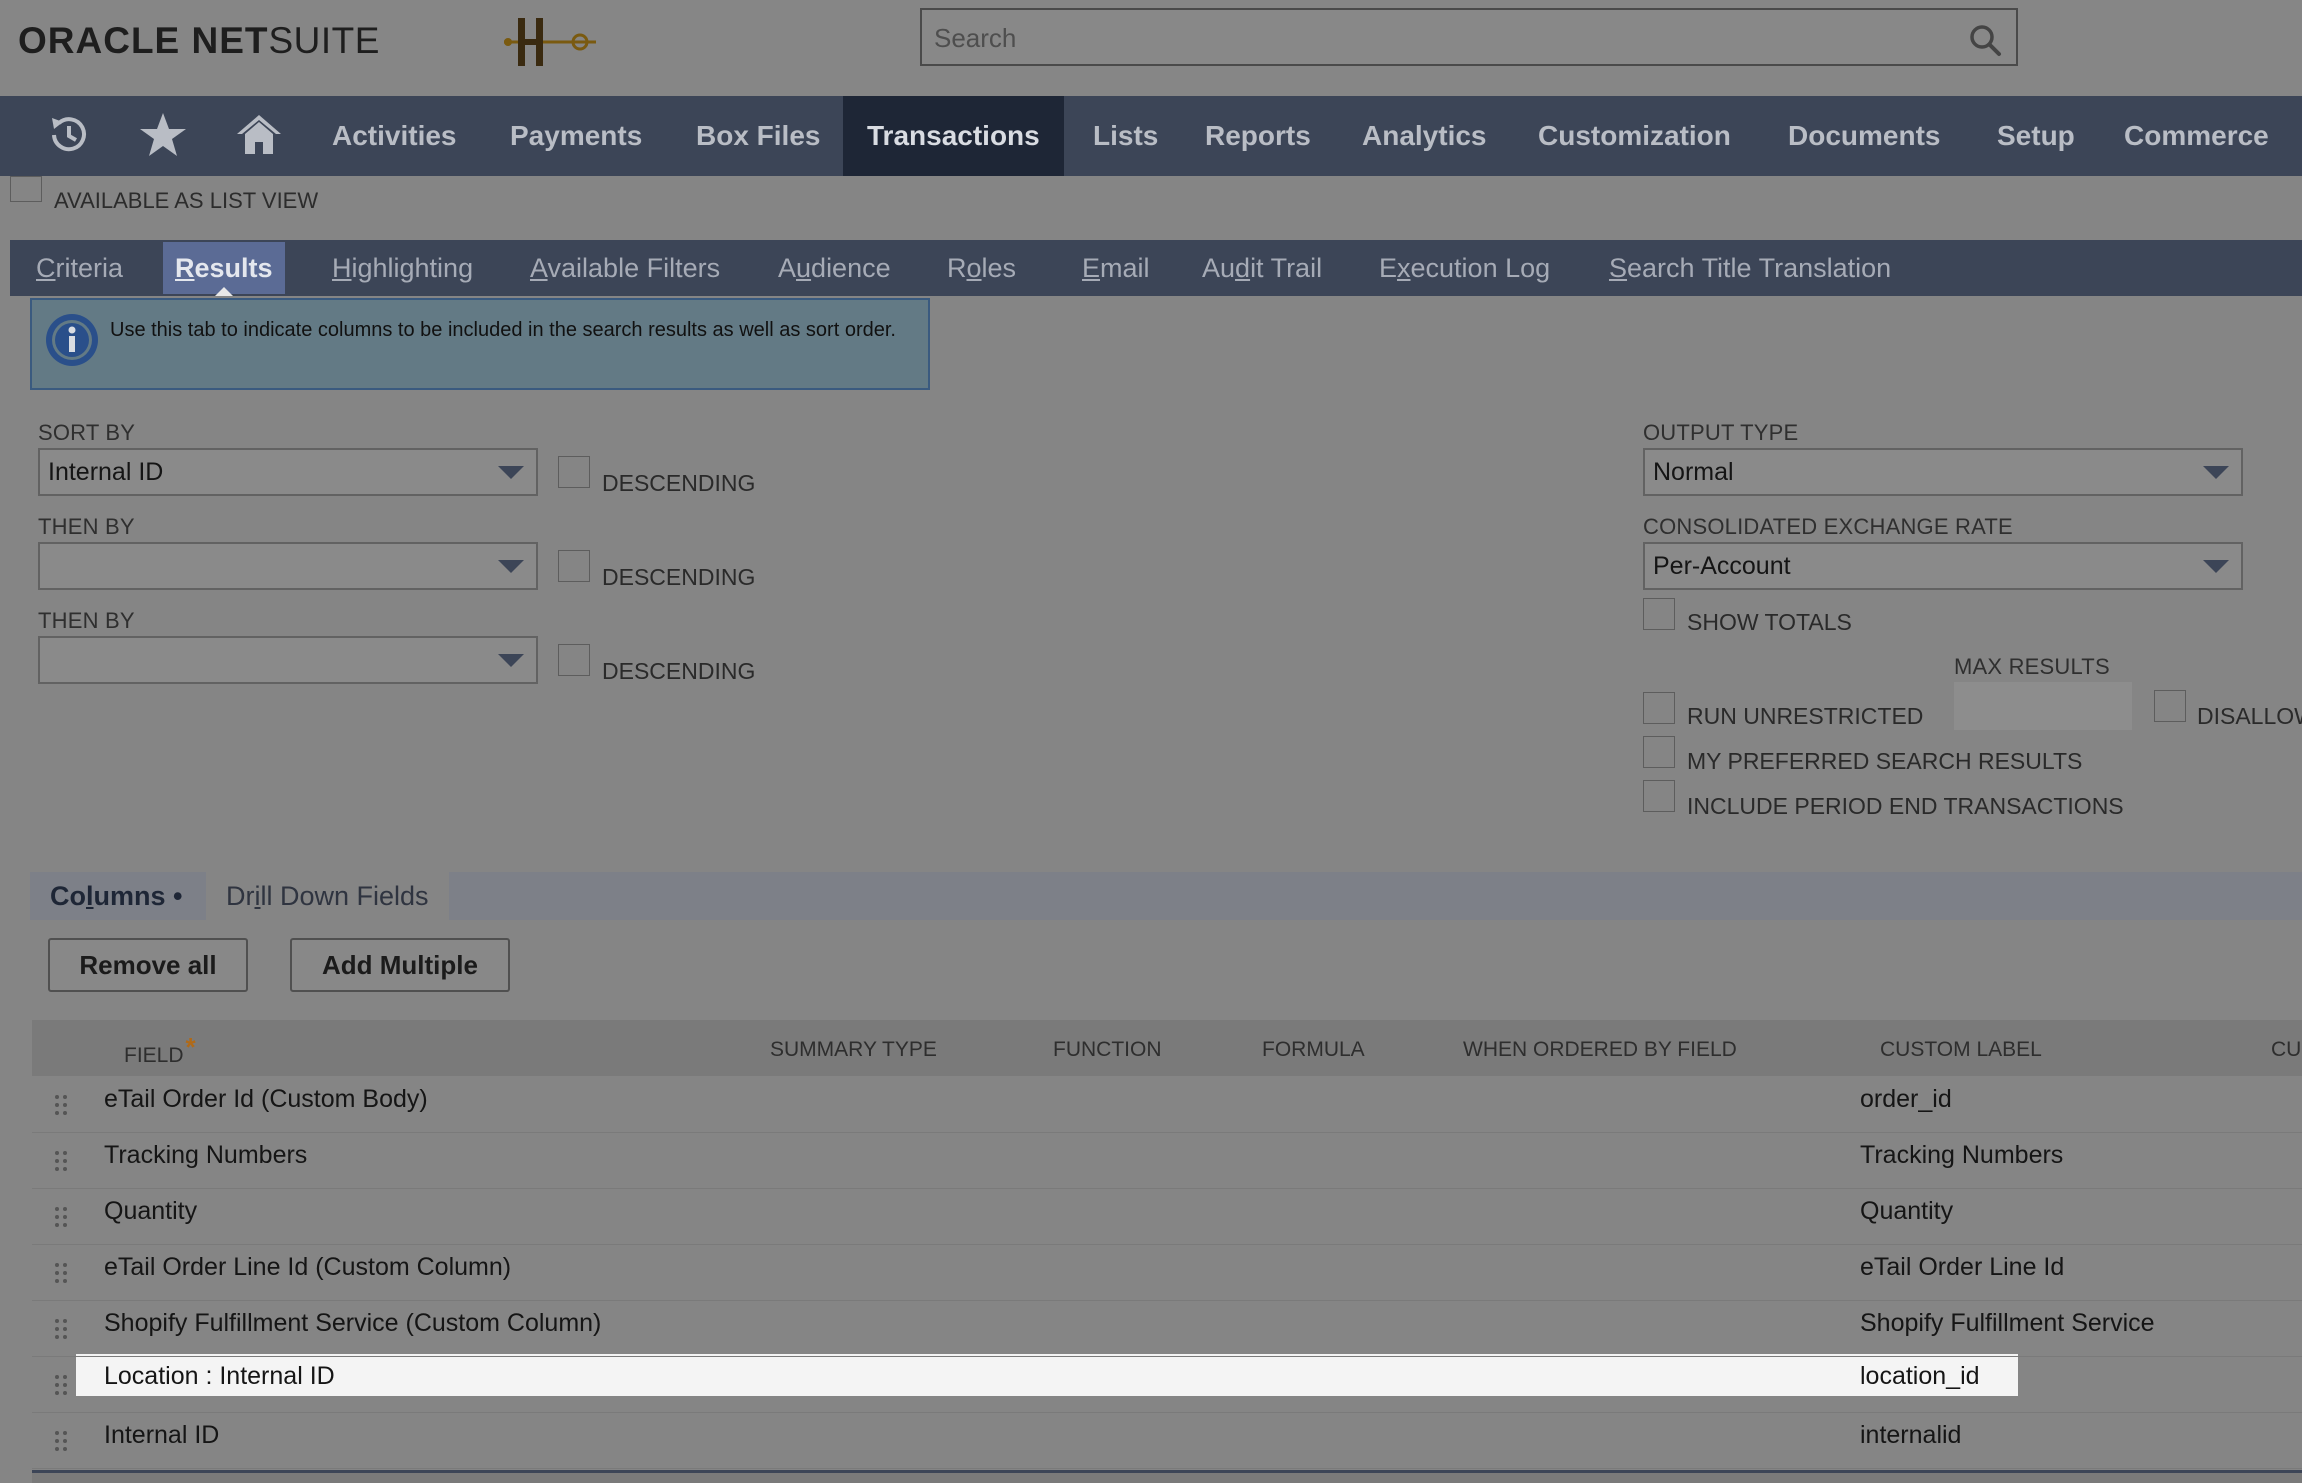  Describe the element at coordinates (1721, 432) in the screenshot. I see `output-type-label: OUTPUT TYPE` at that location.